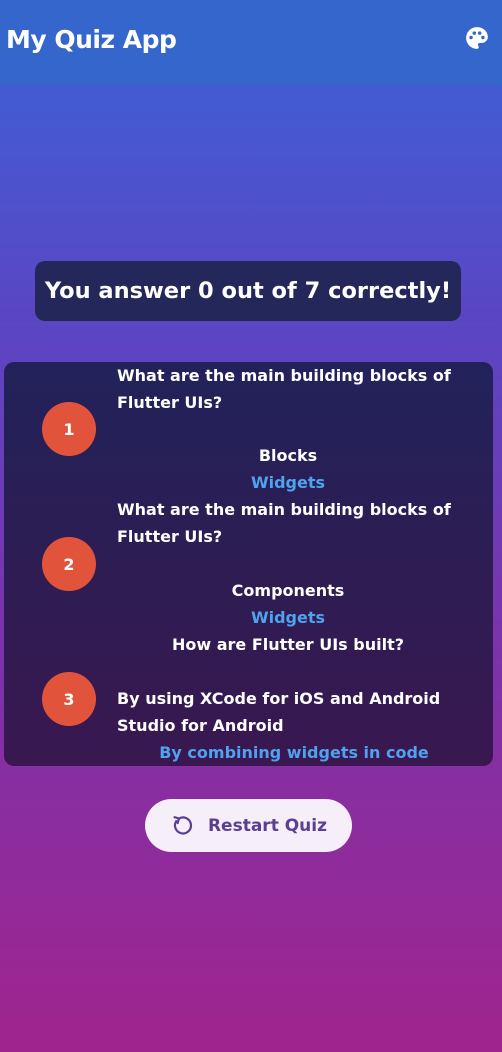  Describe the element at coordinates (288, 644) in the screenshot. I see `question-text: How are Flutter UIs built?` at that location.